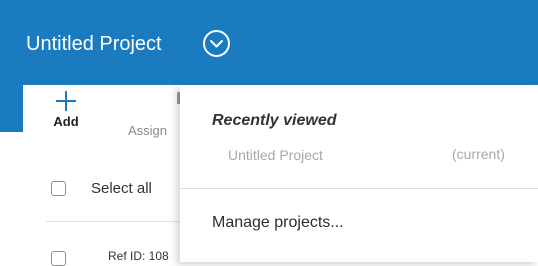 This screenshot has height=266, width=538. I want to click on project-title: Untitled Project, so click(94, 44).